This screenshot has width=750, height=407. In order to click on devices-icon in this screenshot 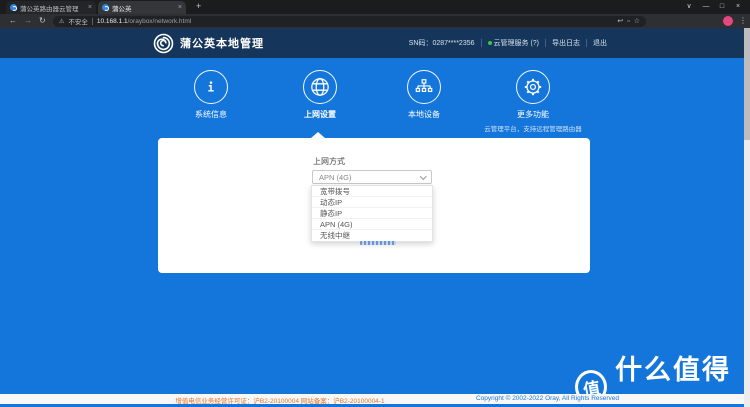, I will do `click(424, 87)`.